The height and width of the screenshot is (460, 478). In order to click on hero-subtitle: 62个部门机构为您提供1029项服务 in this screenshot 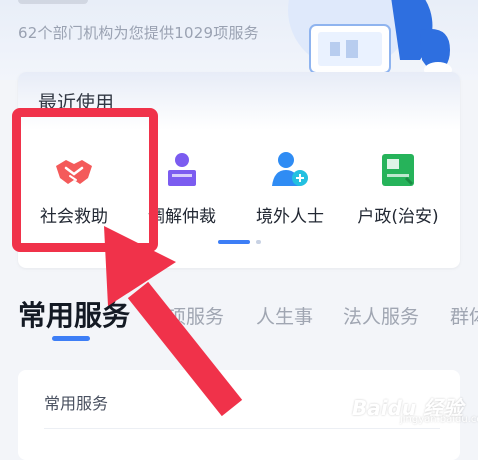, I will do `click(138, 33)`.